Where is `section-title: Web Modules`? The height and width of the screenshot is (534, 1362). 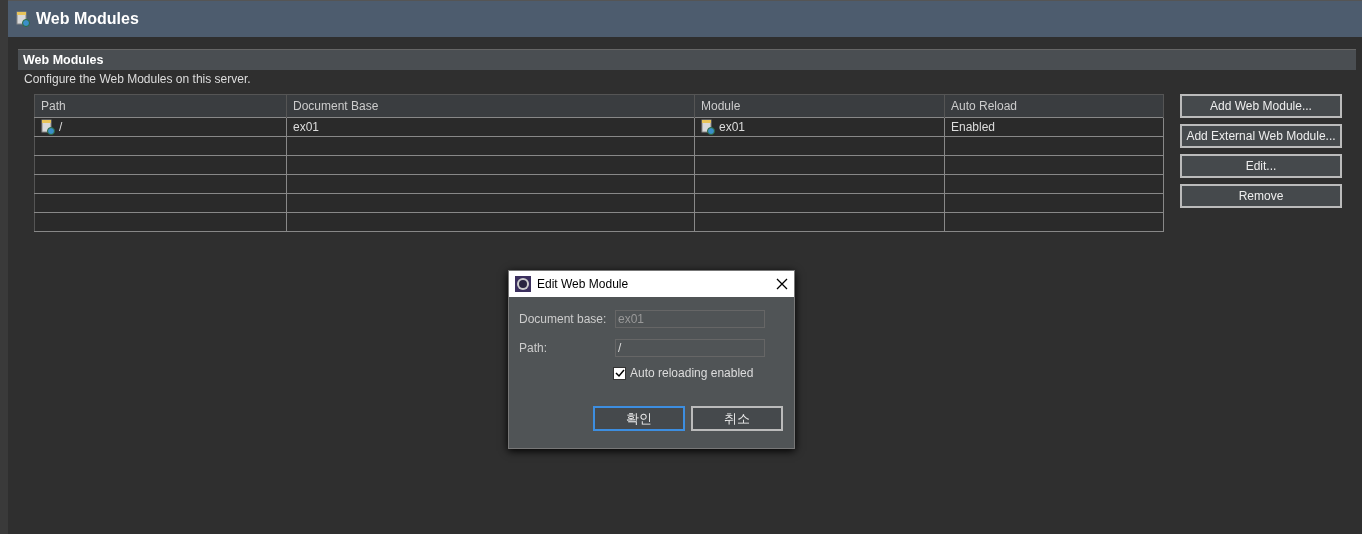
section-title: Web Modules is located at coordinates (687, 59).